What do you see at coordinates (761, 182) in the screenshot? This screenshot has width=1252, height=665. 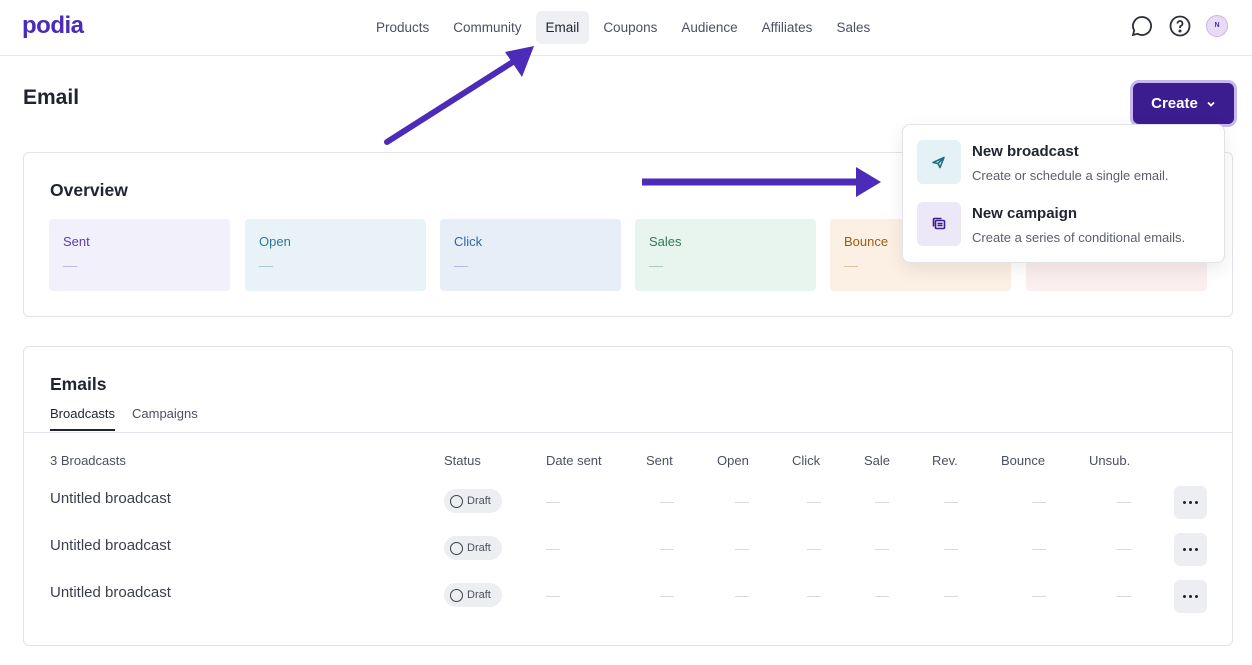 I see `arrow-to-create-menu` at bounding box center [761, 182].